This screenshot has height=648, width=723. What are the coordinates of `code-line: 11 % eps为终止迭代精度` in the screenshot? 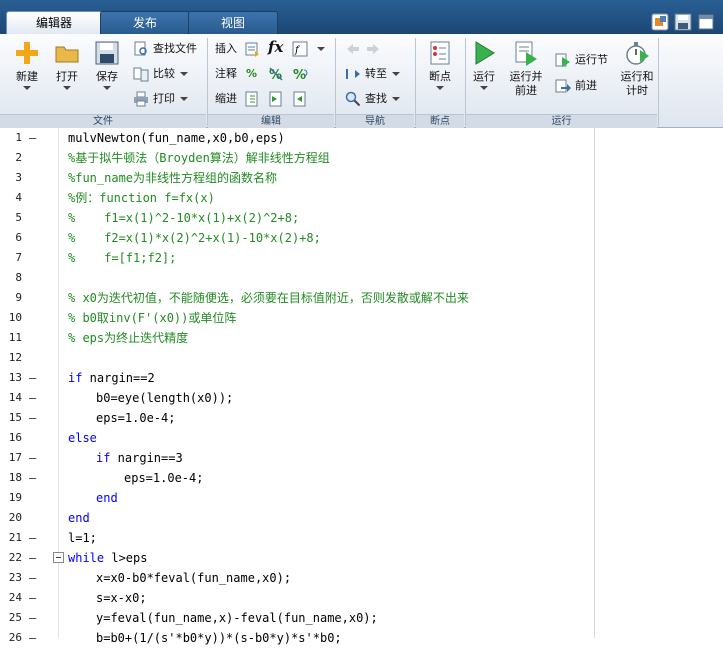 It's located at (297, 338).